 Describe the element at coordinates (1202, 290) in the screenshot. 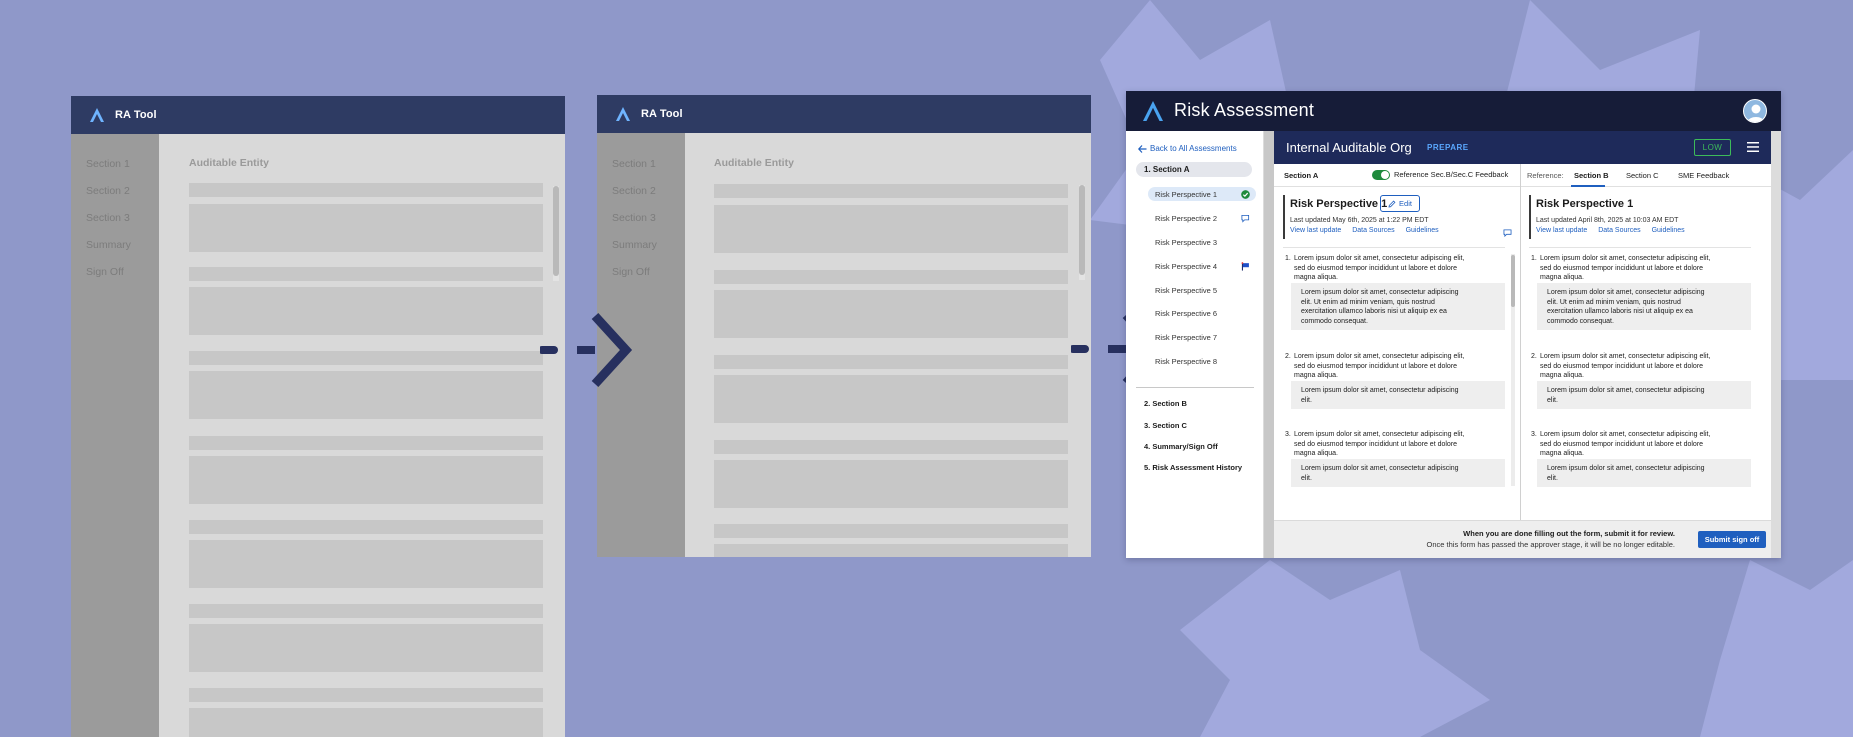

I see `sidebar-item-risk-perspective-5: Risk Perspective 5` at that location.